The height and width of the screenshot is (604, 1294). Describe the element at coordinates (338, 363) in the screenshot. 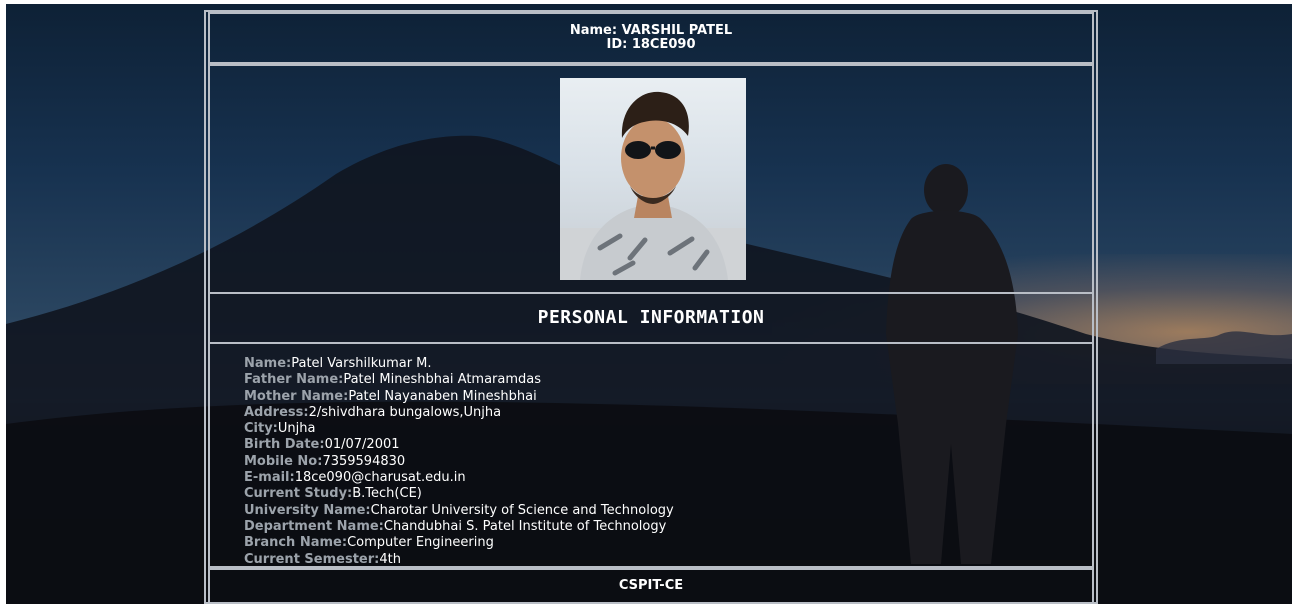

I see `info-row-name: Name:Patel Varshilkumar M.` at that location.